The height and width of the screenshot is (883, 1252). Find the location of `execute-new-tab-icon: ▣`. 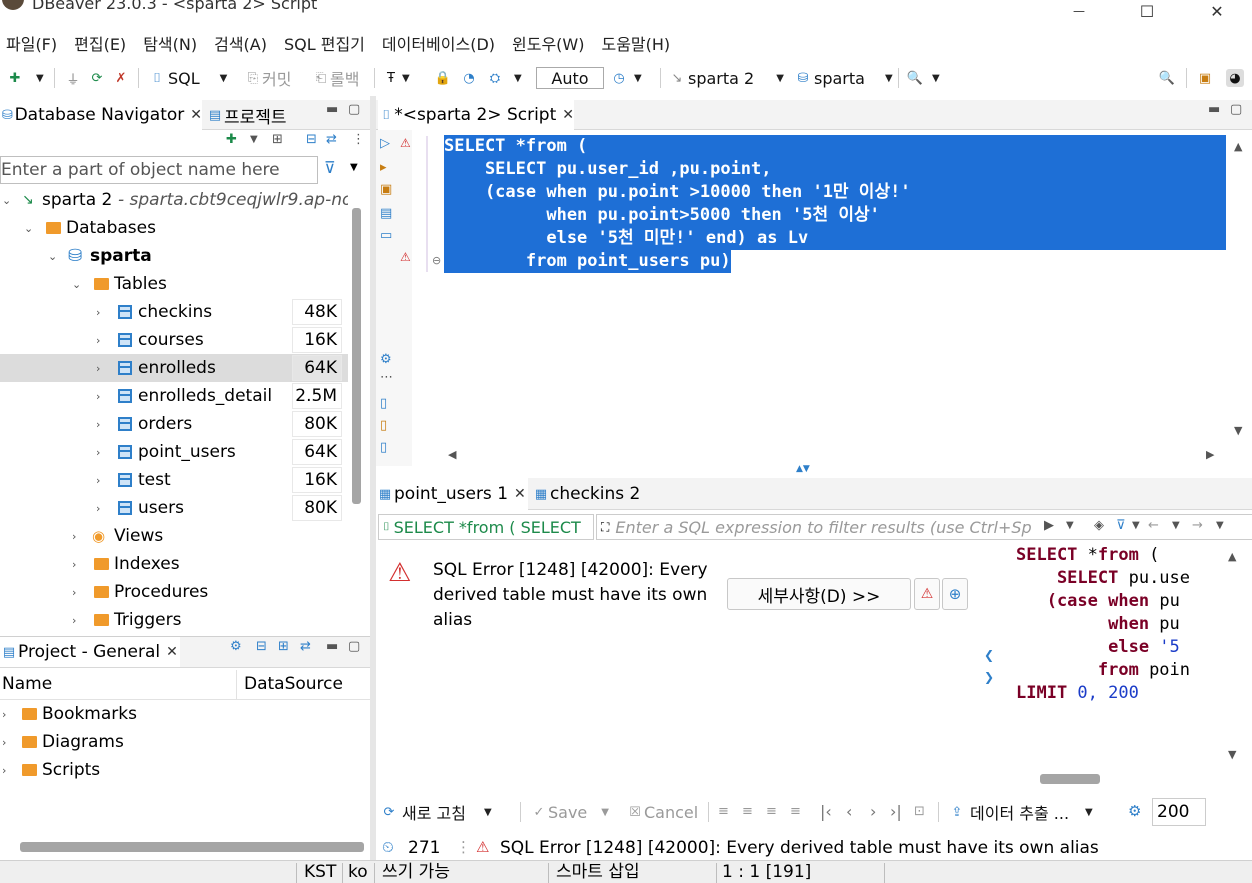

execute-new-tab-icon: ▣ is located at coordinates (386, 189).